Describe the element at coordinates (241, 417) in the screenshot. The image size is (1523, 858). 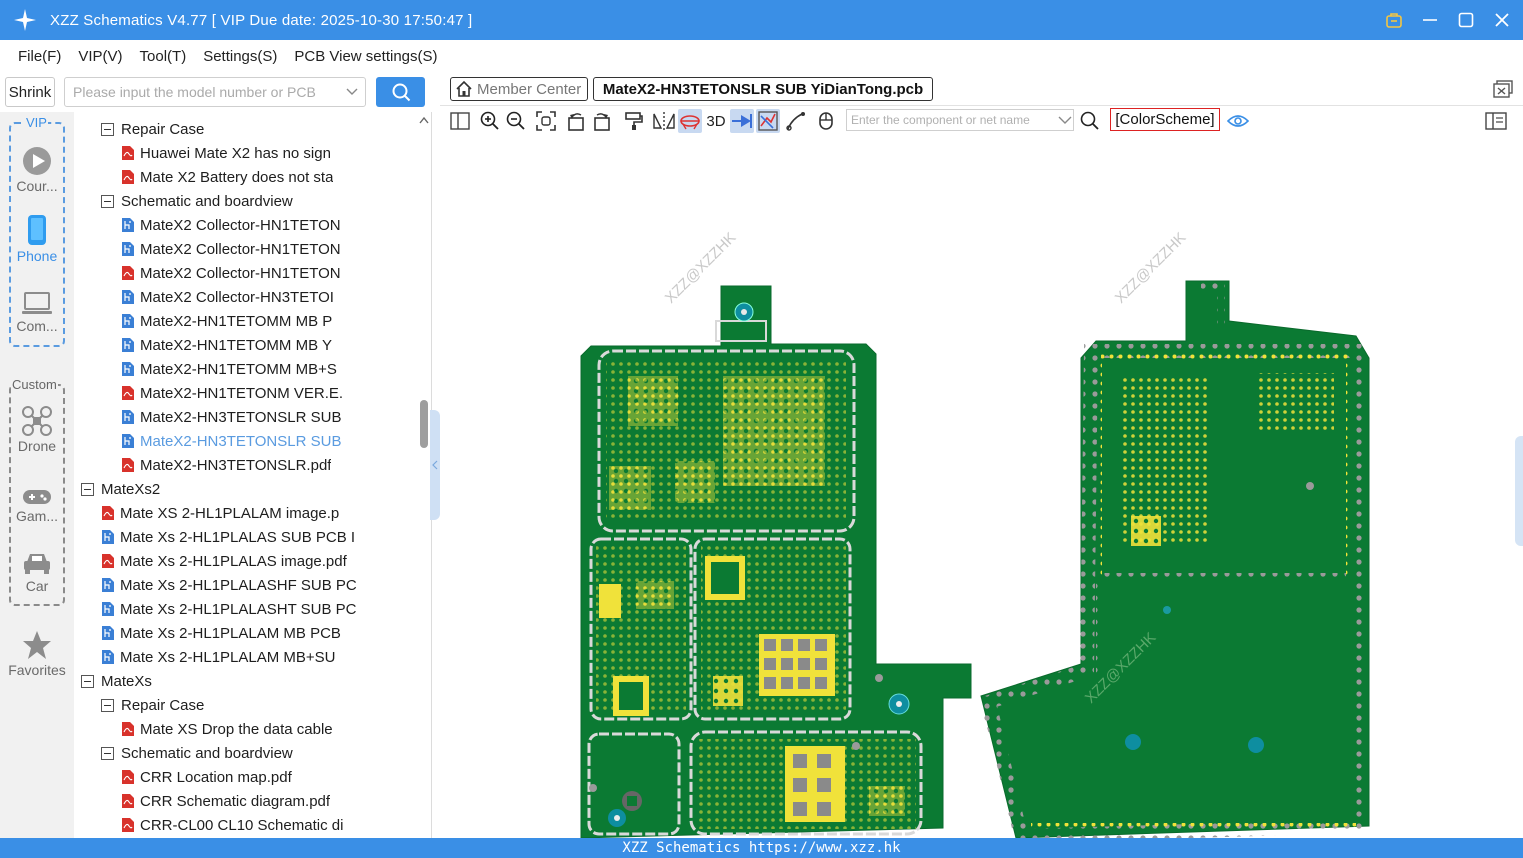
I see `tree-item-label: MateX2-HN3TETONSLR SUB` at that location.